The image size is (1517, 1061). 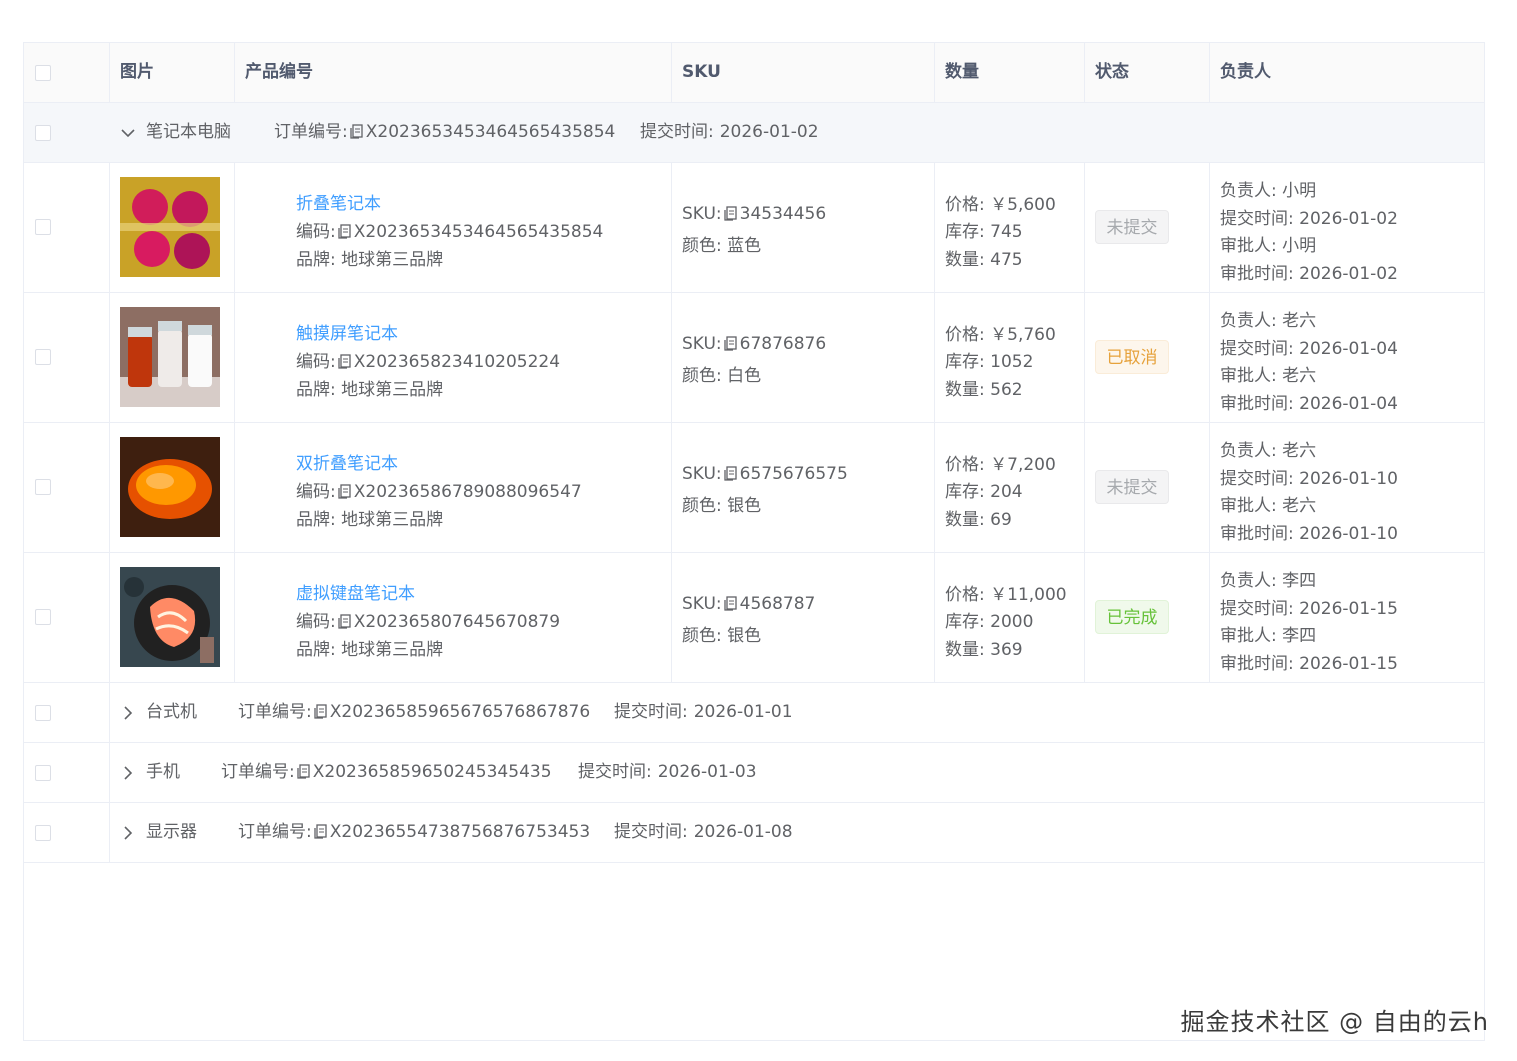 I want to click on group-category: 台式机, so click(x=171, y=712).